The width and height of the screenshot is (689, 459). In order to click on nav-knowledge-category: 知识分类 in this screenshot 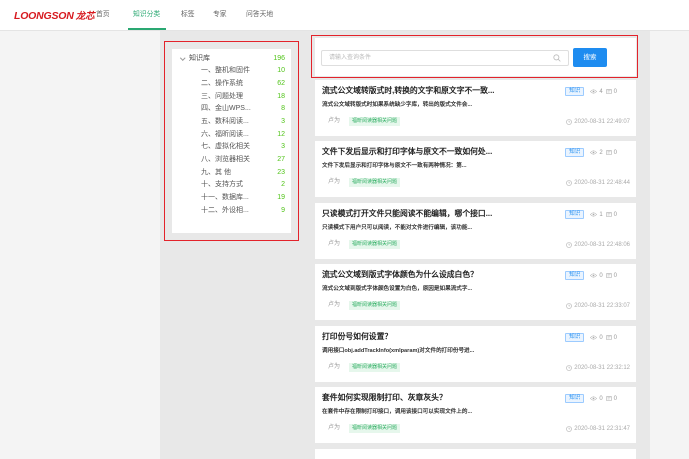, I will do `click(146, 15)`.